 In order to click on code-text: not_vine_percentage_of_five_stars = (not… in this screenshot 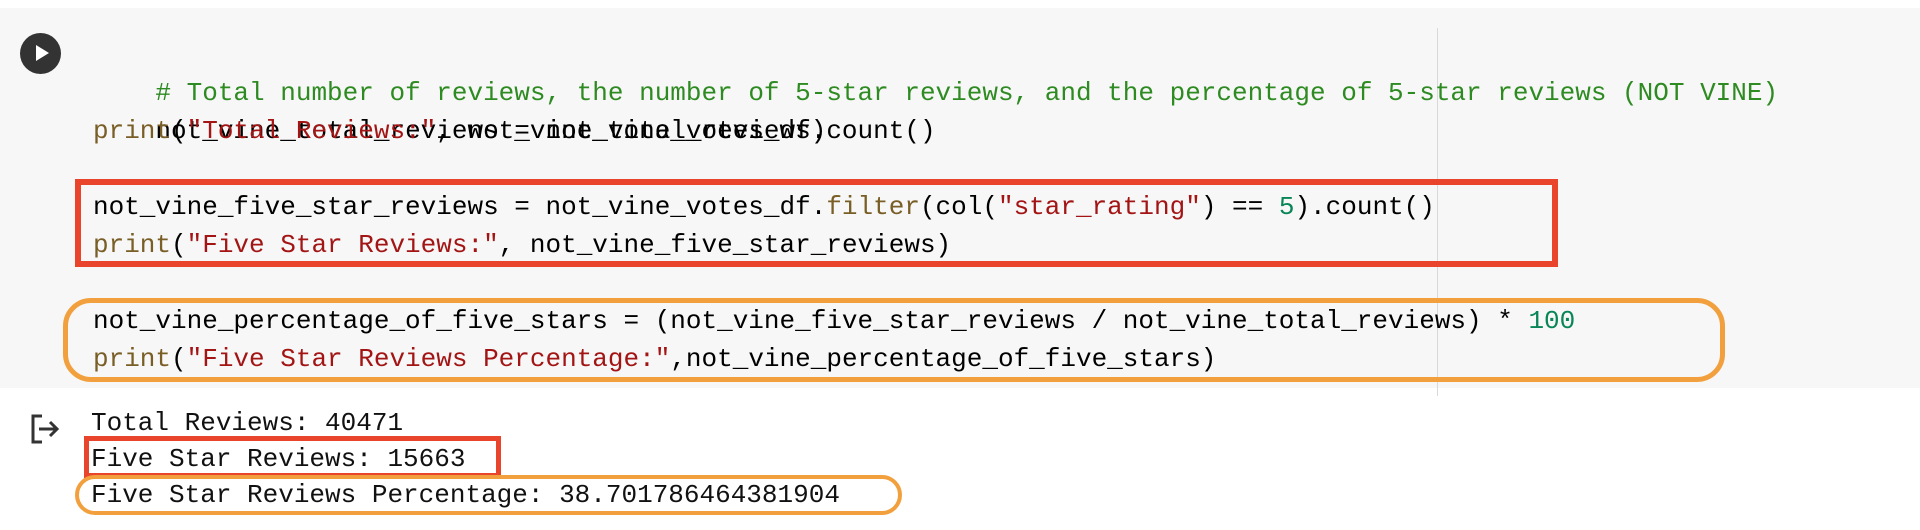, I will do `click(811, 321)`.